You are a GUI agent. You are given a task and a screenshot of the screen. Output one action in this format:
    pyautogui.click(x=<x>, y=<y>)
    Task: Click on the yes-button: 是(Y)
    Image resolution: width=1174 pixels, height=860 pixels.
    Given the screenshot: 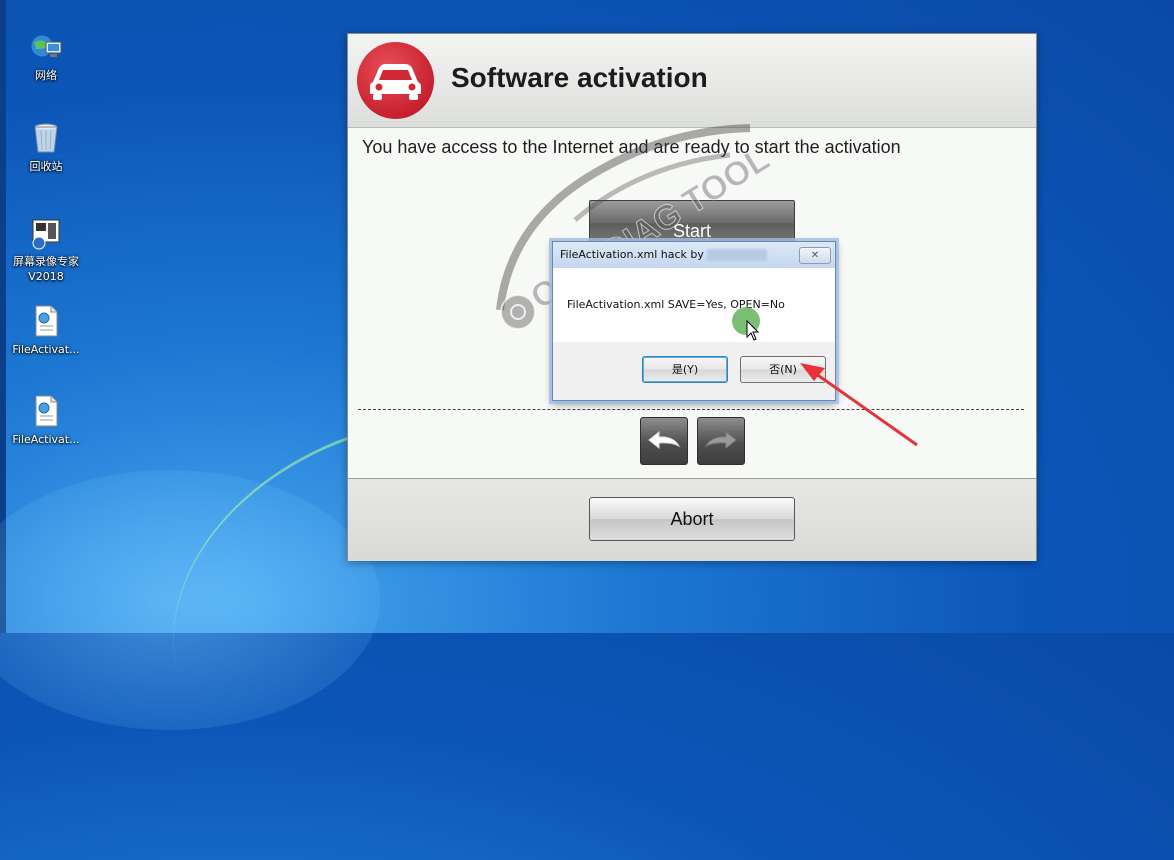 What is the action you would take?
    pyautogui.click(x=685, y=369)
    